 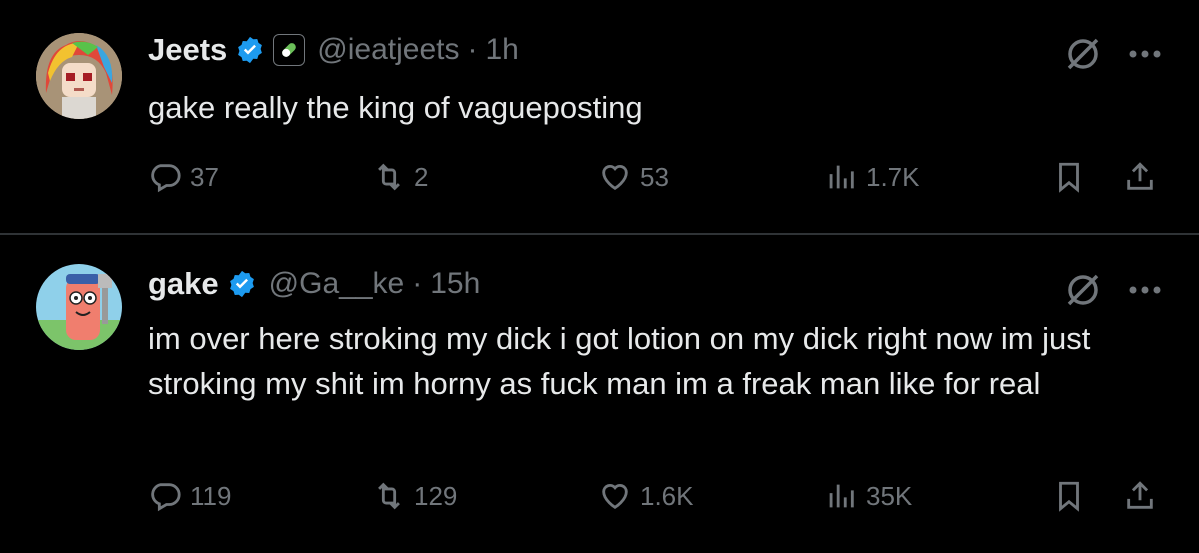 What do you see at coordinates (211, 495) in the screenshot?
I see `reply-count: 119` at bounding box center [211, 495].